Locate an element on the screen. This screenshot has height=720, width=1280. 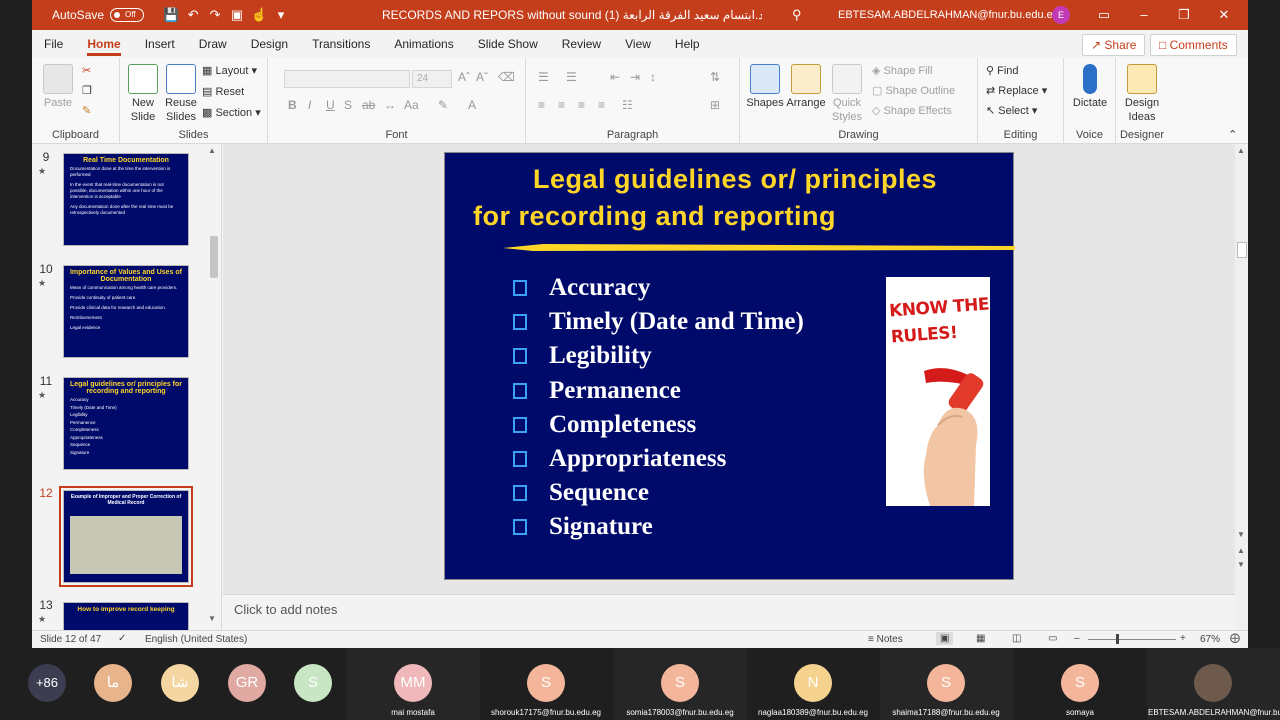
know-the-rules-image: KNOW THE RULES! is located at coordinates (938, 391).